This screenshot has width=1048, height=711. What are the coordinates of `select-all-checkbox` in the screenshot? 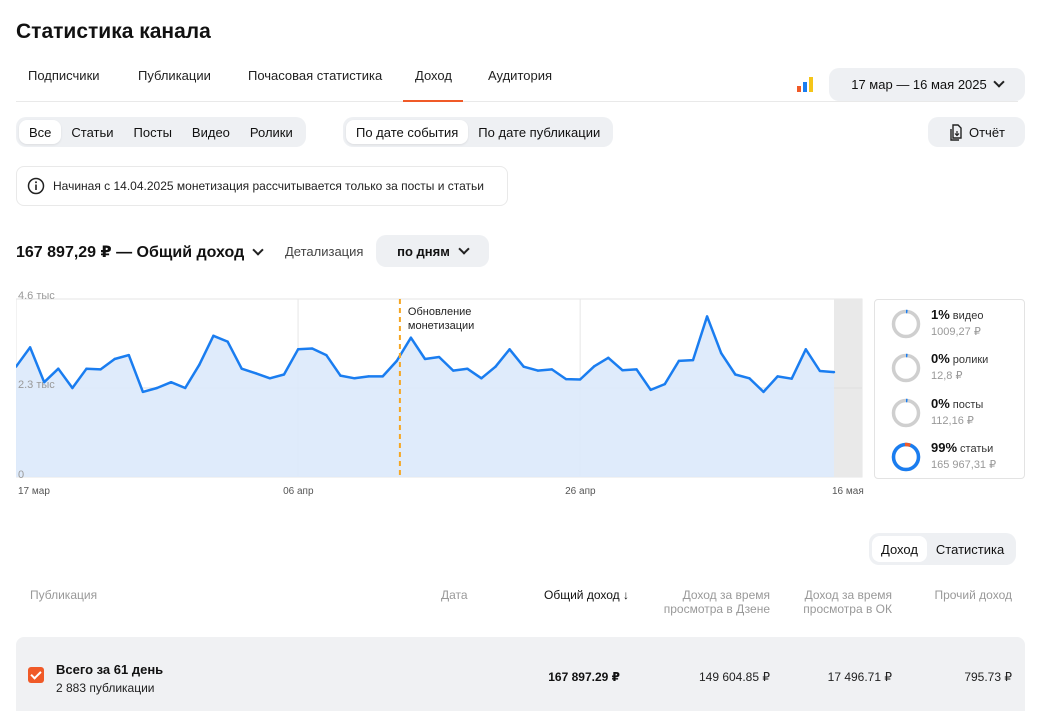 It's located at (36, 675).